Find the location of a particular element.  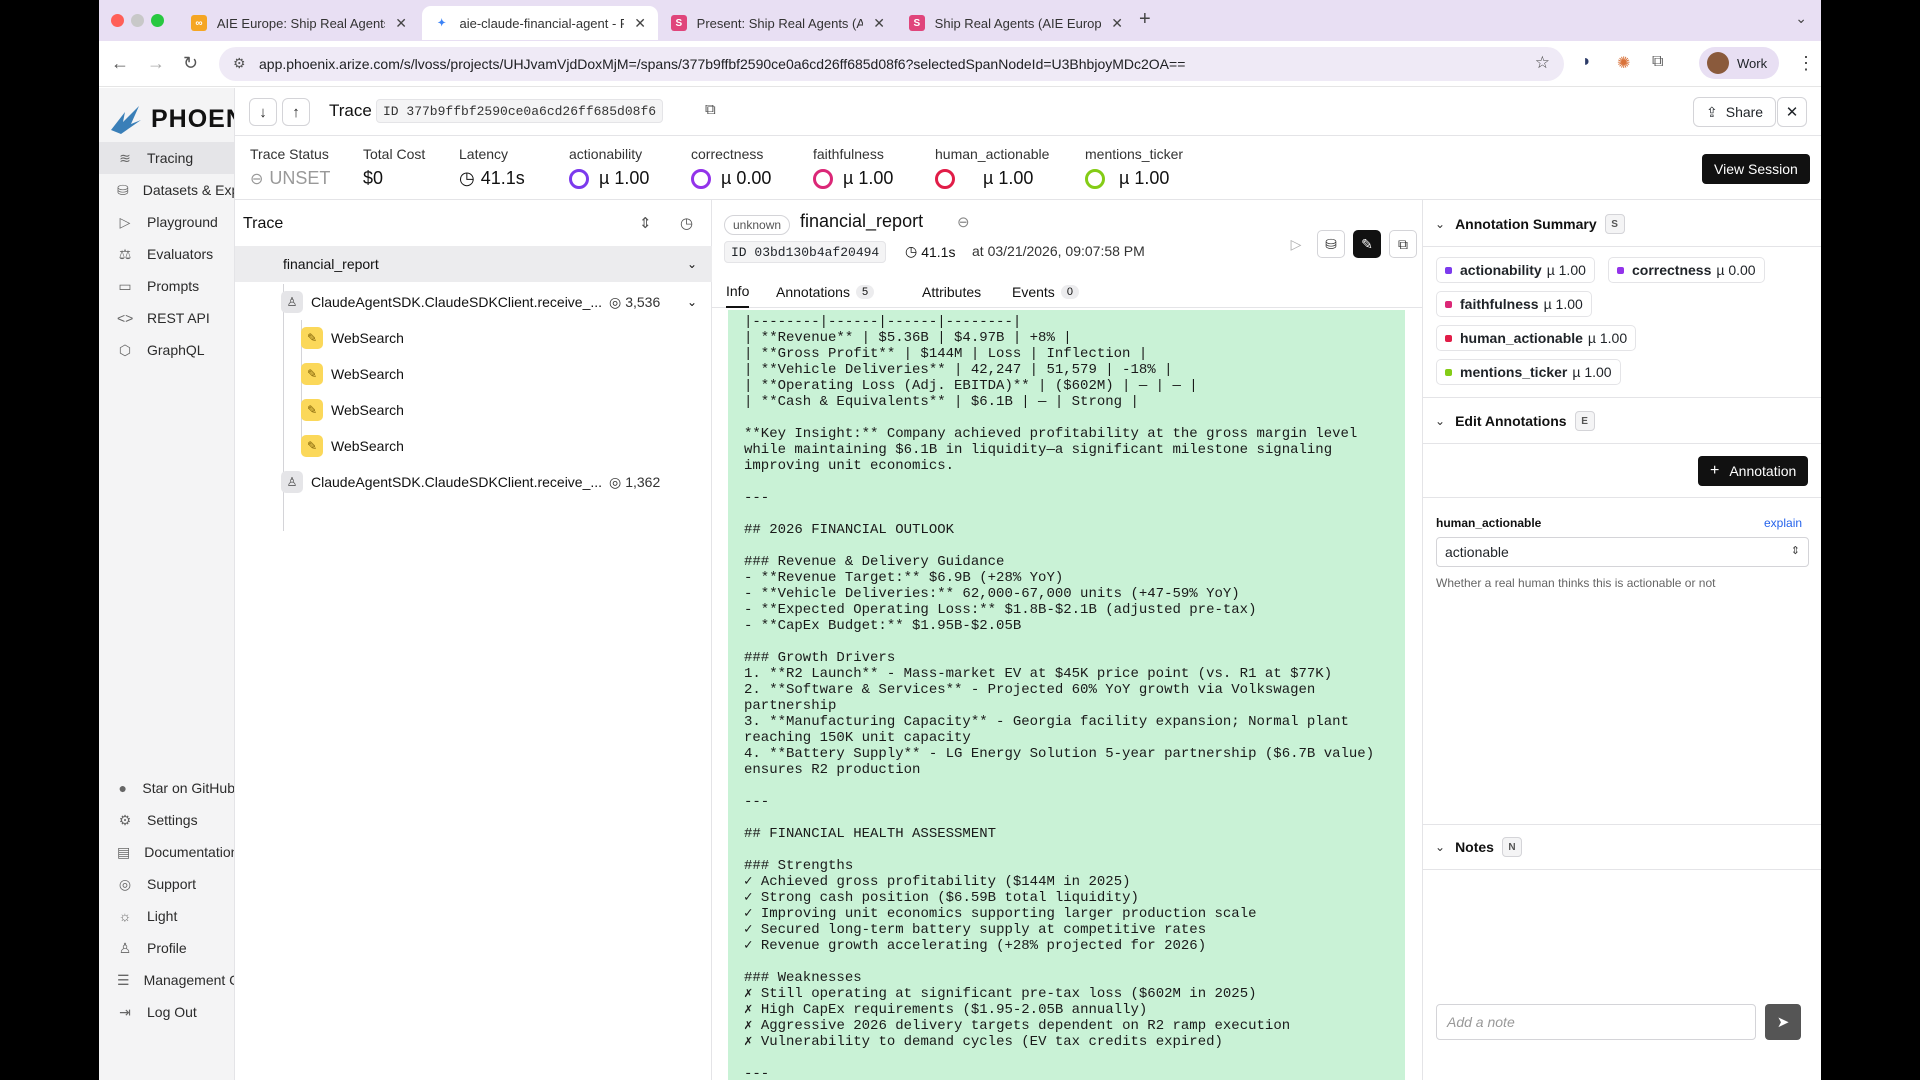

sidebar-item-rest-api: <> REST API is located at coordinates (166, 318).